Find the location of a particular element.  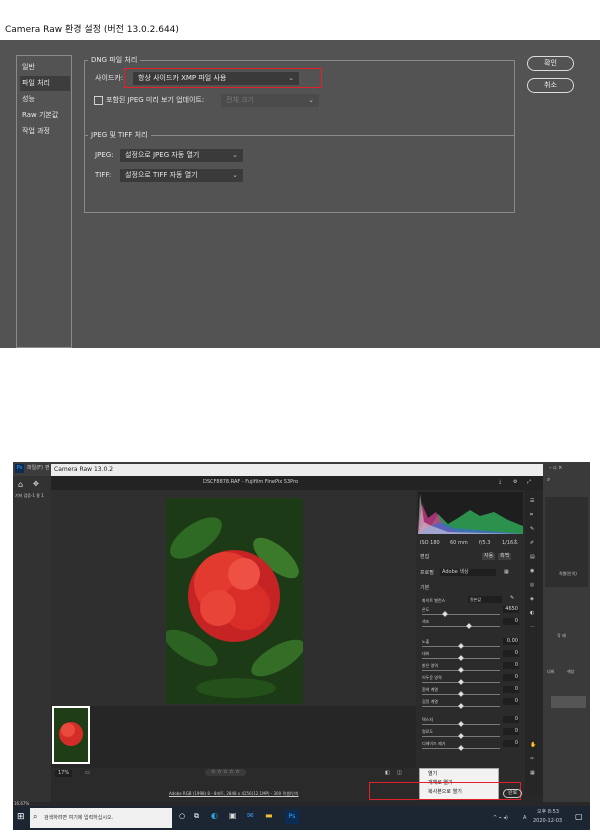

cancel-button: 취소 is located at coordinates (550, 85).